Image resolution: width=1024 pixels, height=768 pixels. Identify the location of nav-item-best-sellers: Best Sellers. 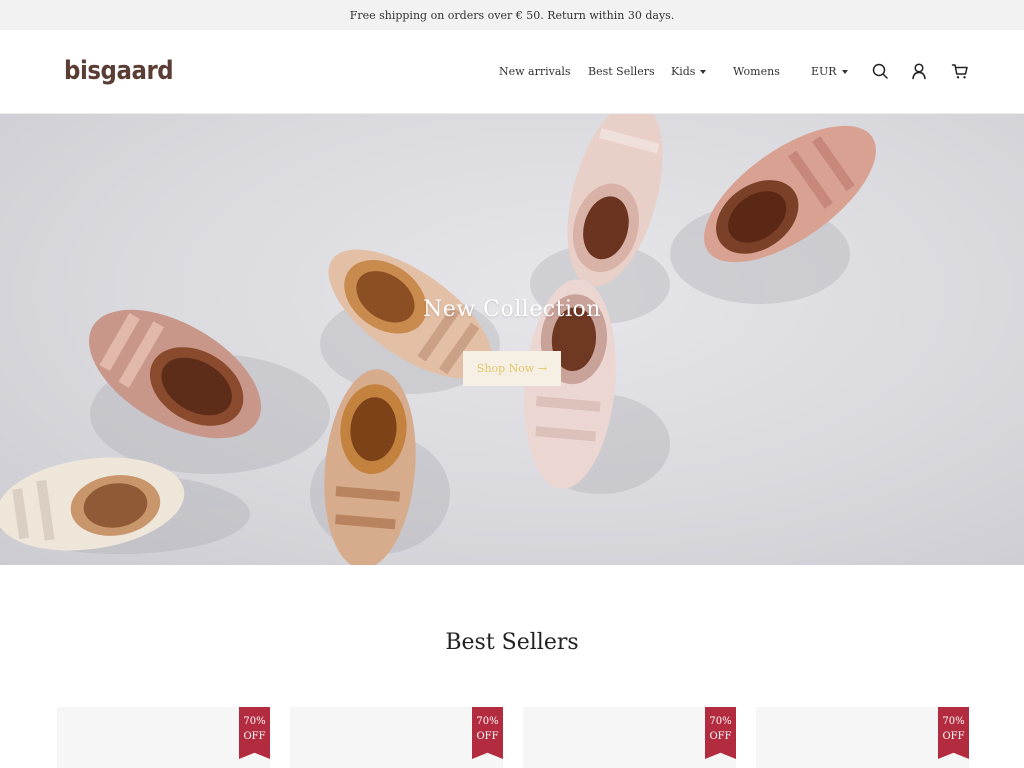
(621, 71).